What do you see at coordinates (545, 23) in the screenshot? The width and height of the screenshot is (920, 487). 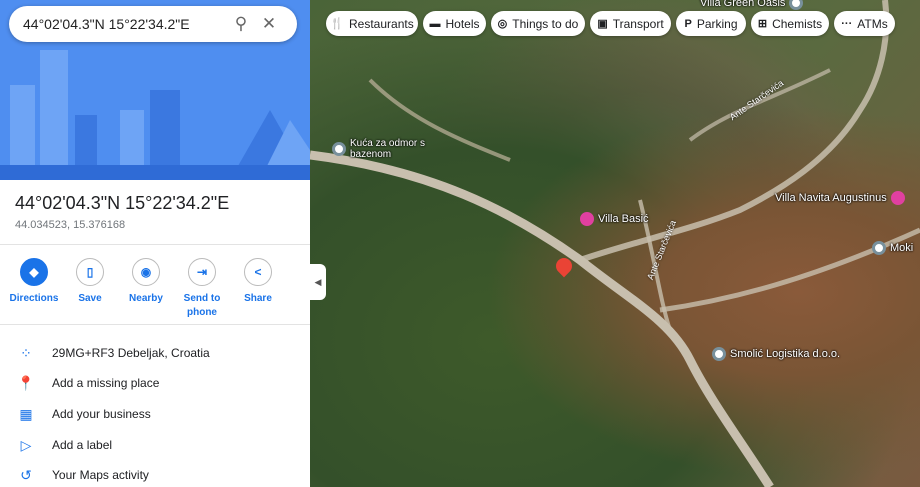 I see `chip-label: Things to do` at bounding box center [545, 23].